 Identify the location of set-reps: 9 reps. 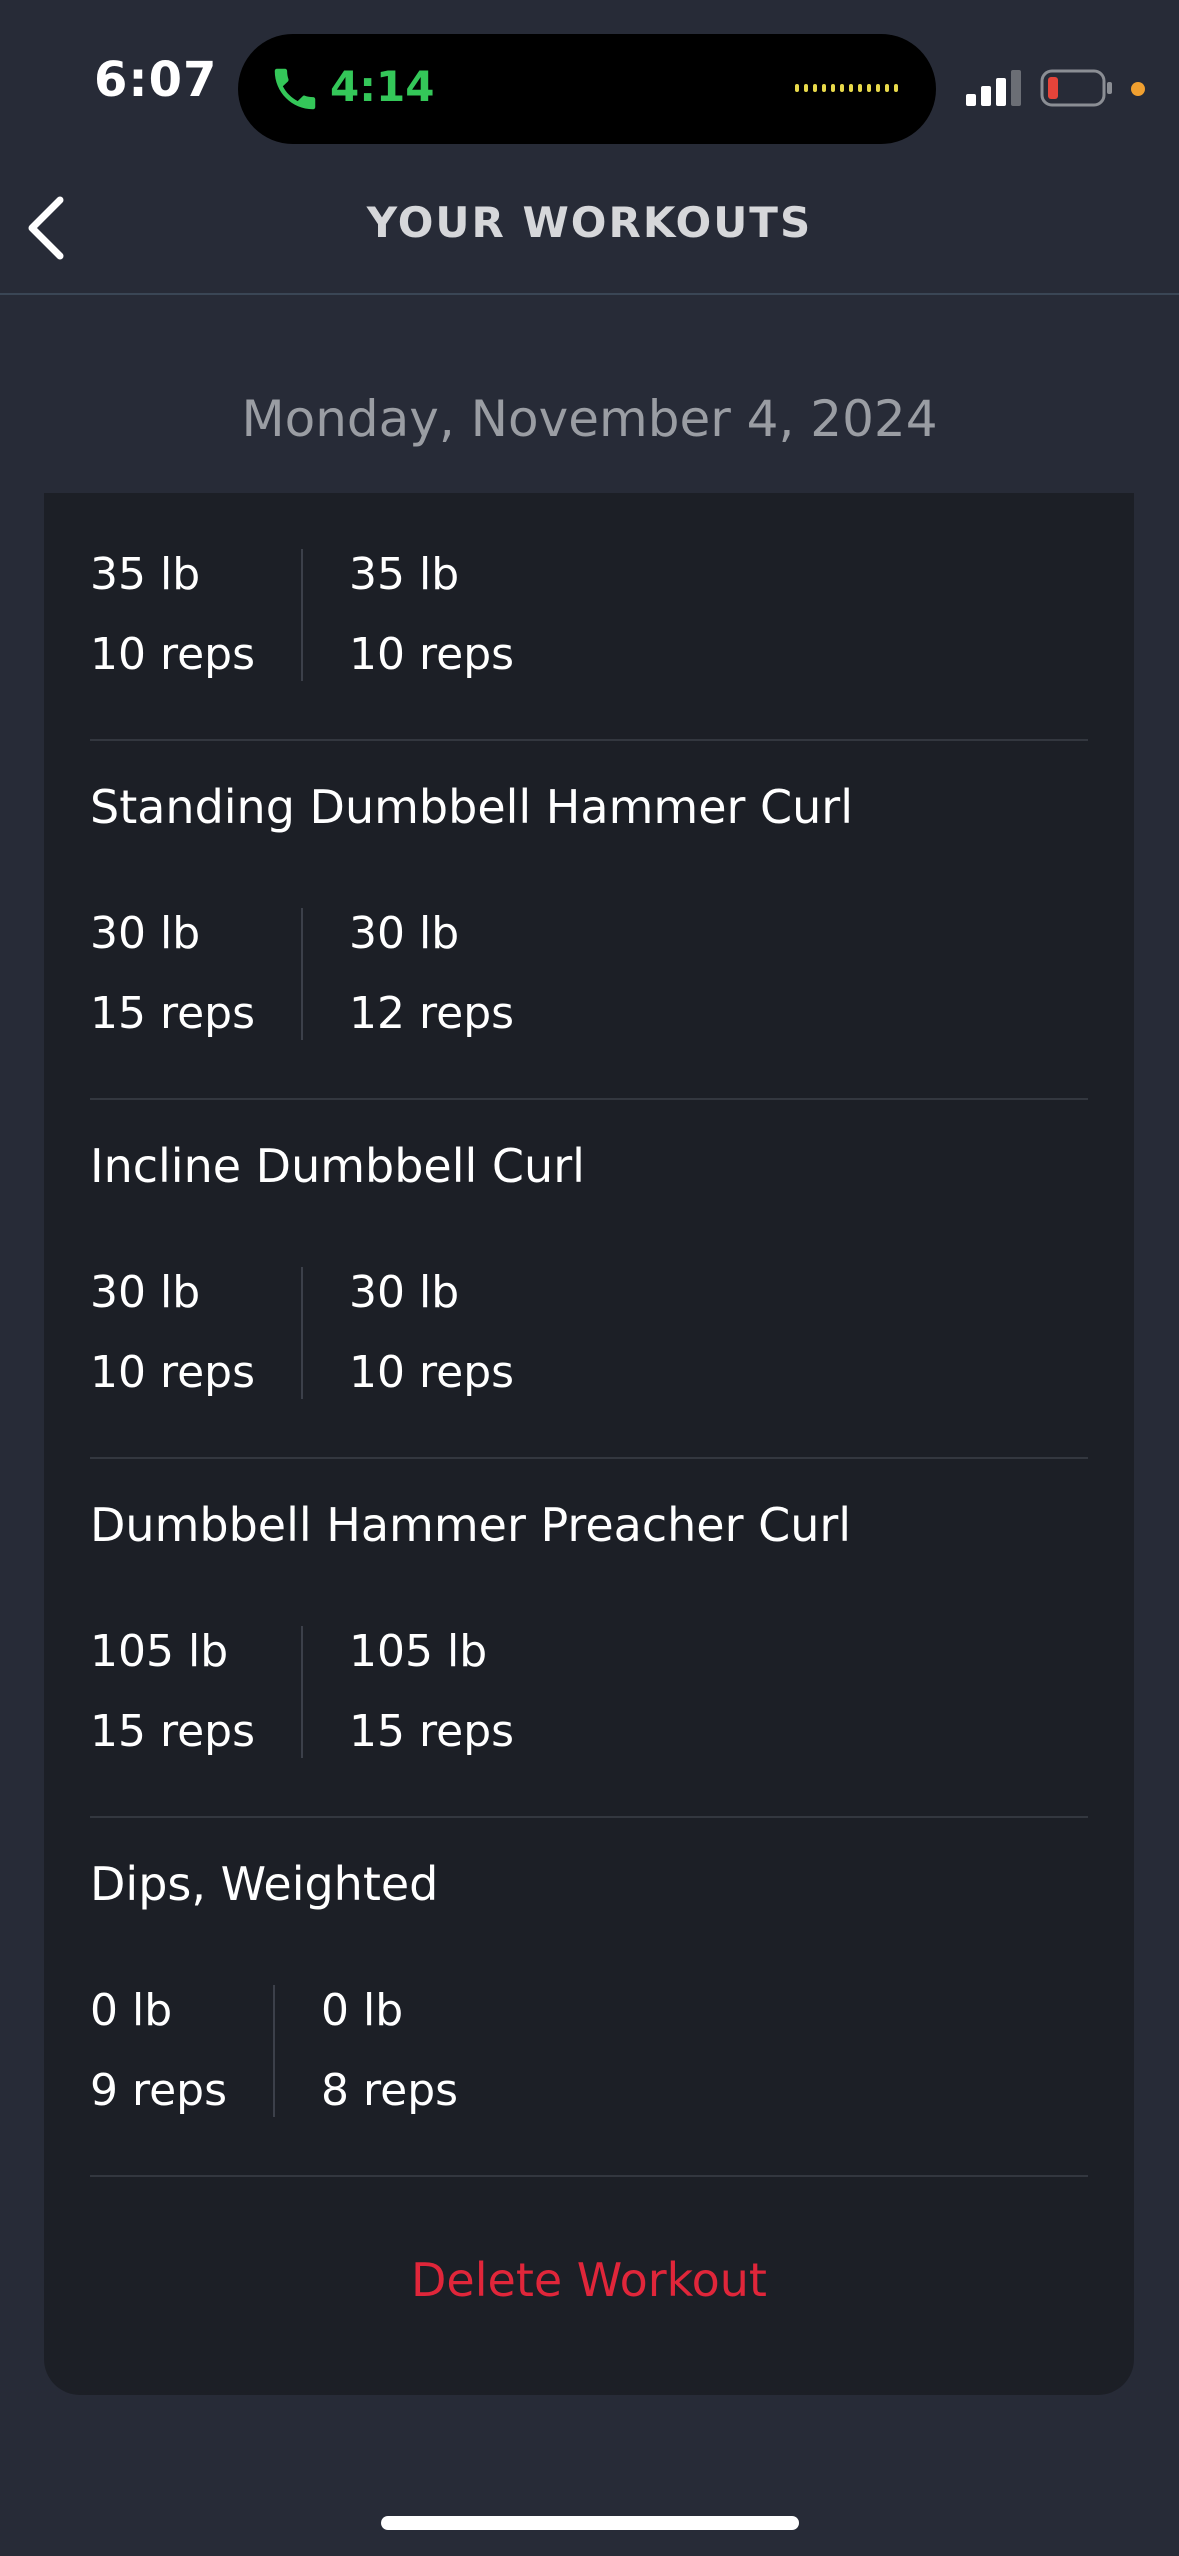
(159, 2090).